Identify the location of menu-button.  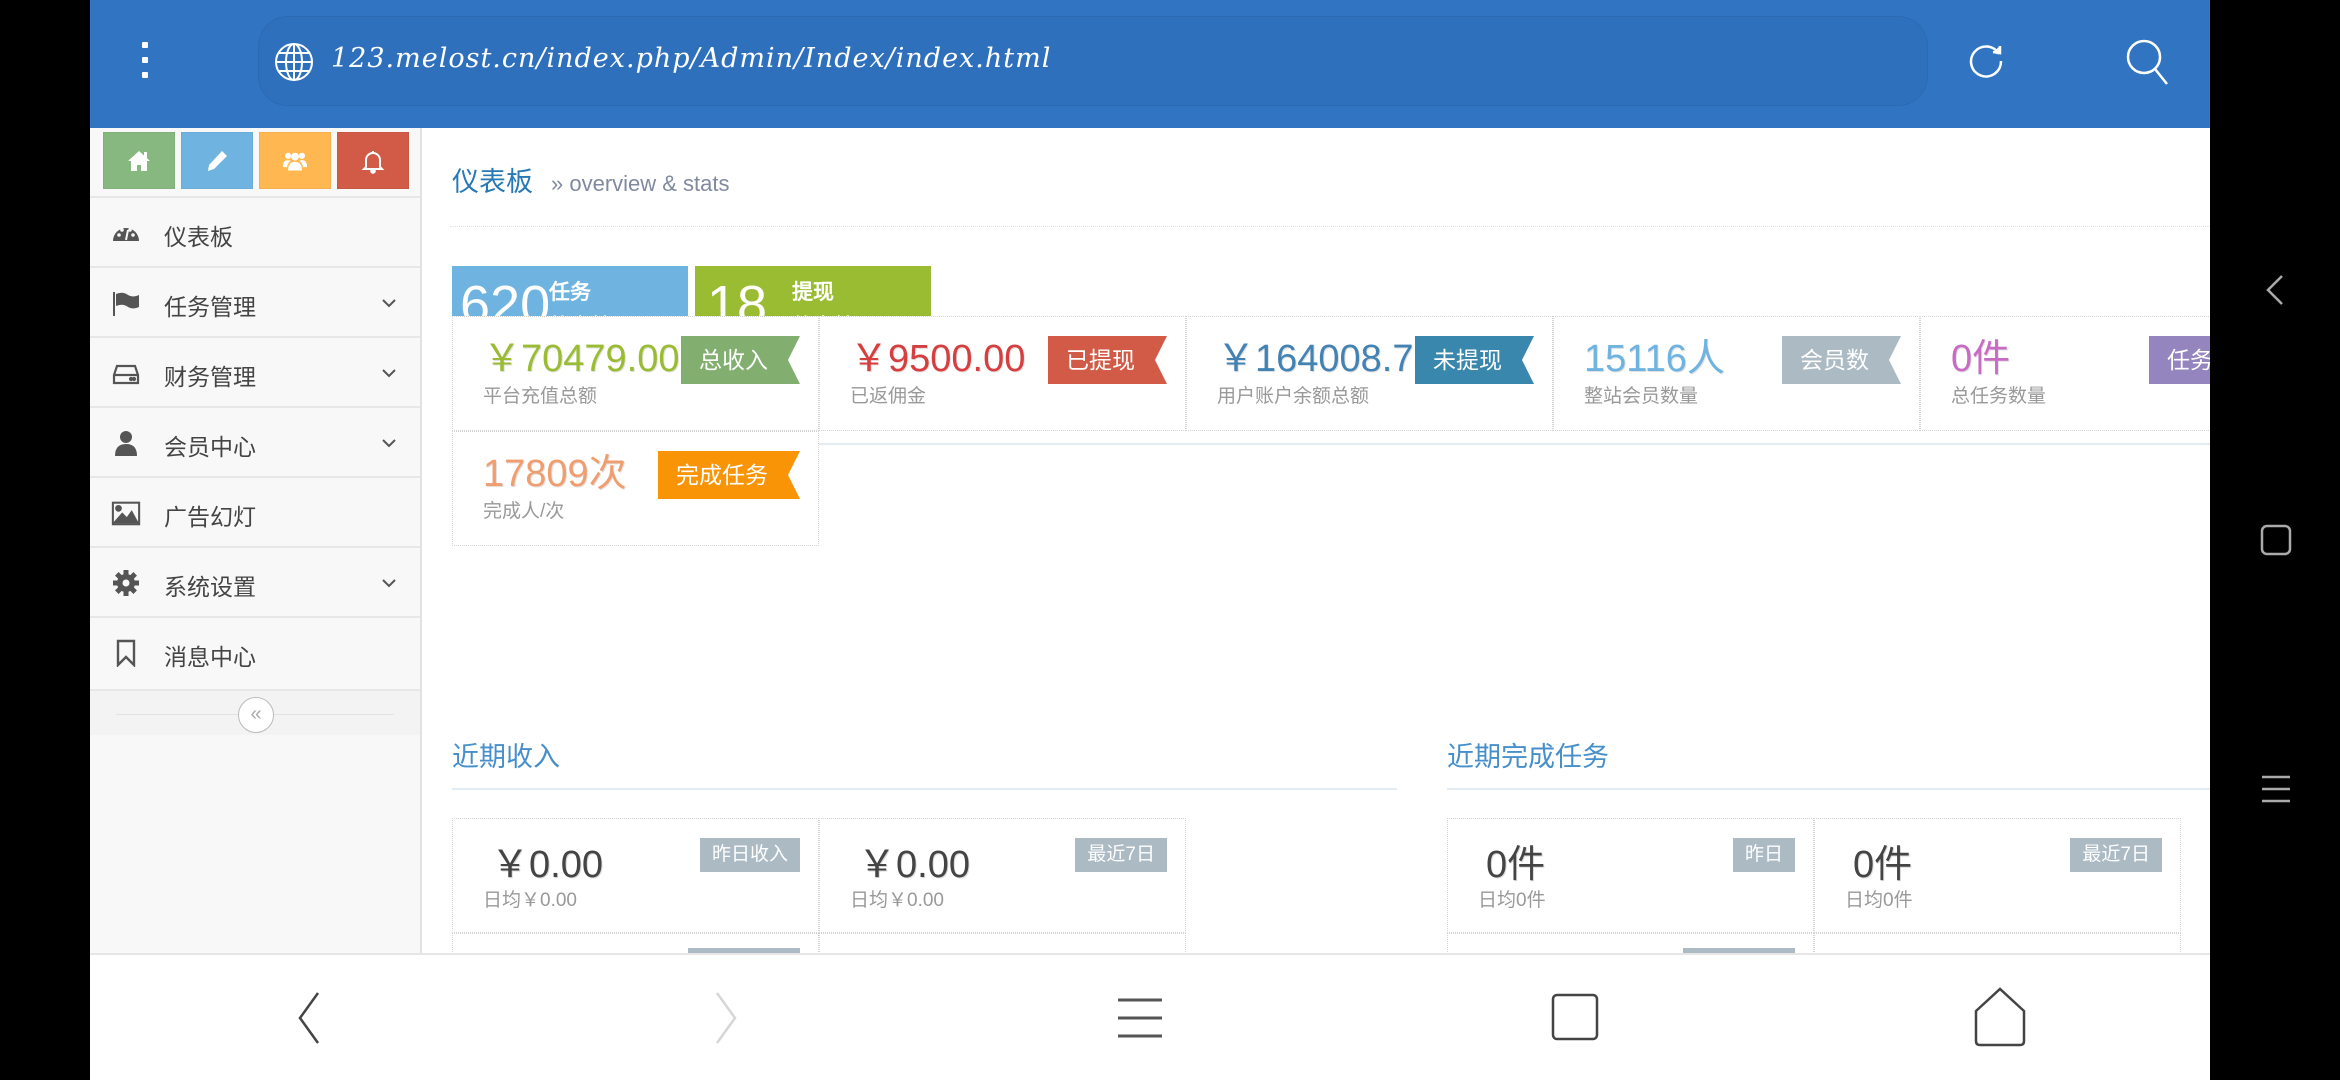
(1140, 1018).